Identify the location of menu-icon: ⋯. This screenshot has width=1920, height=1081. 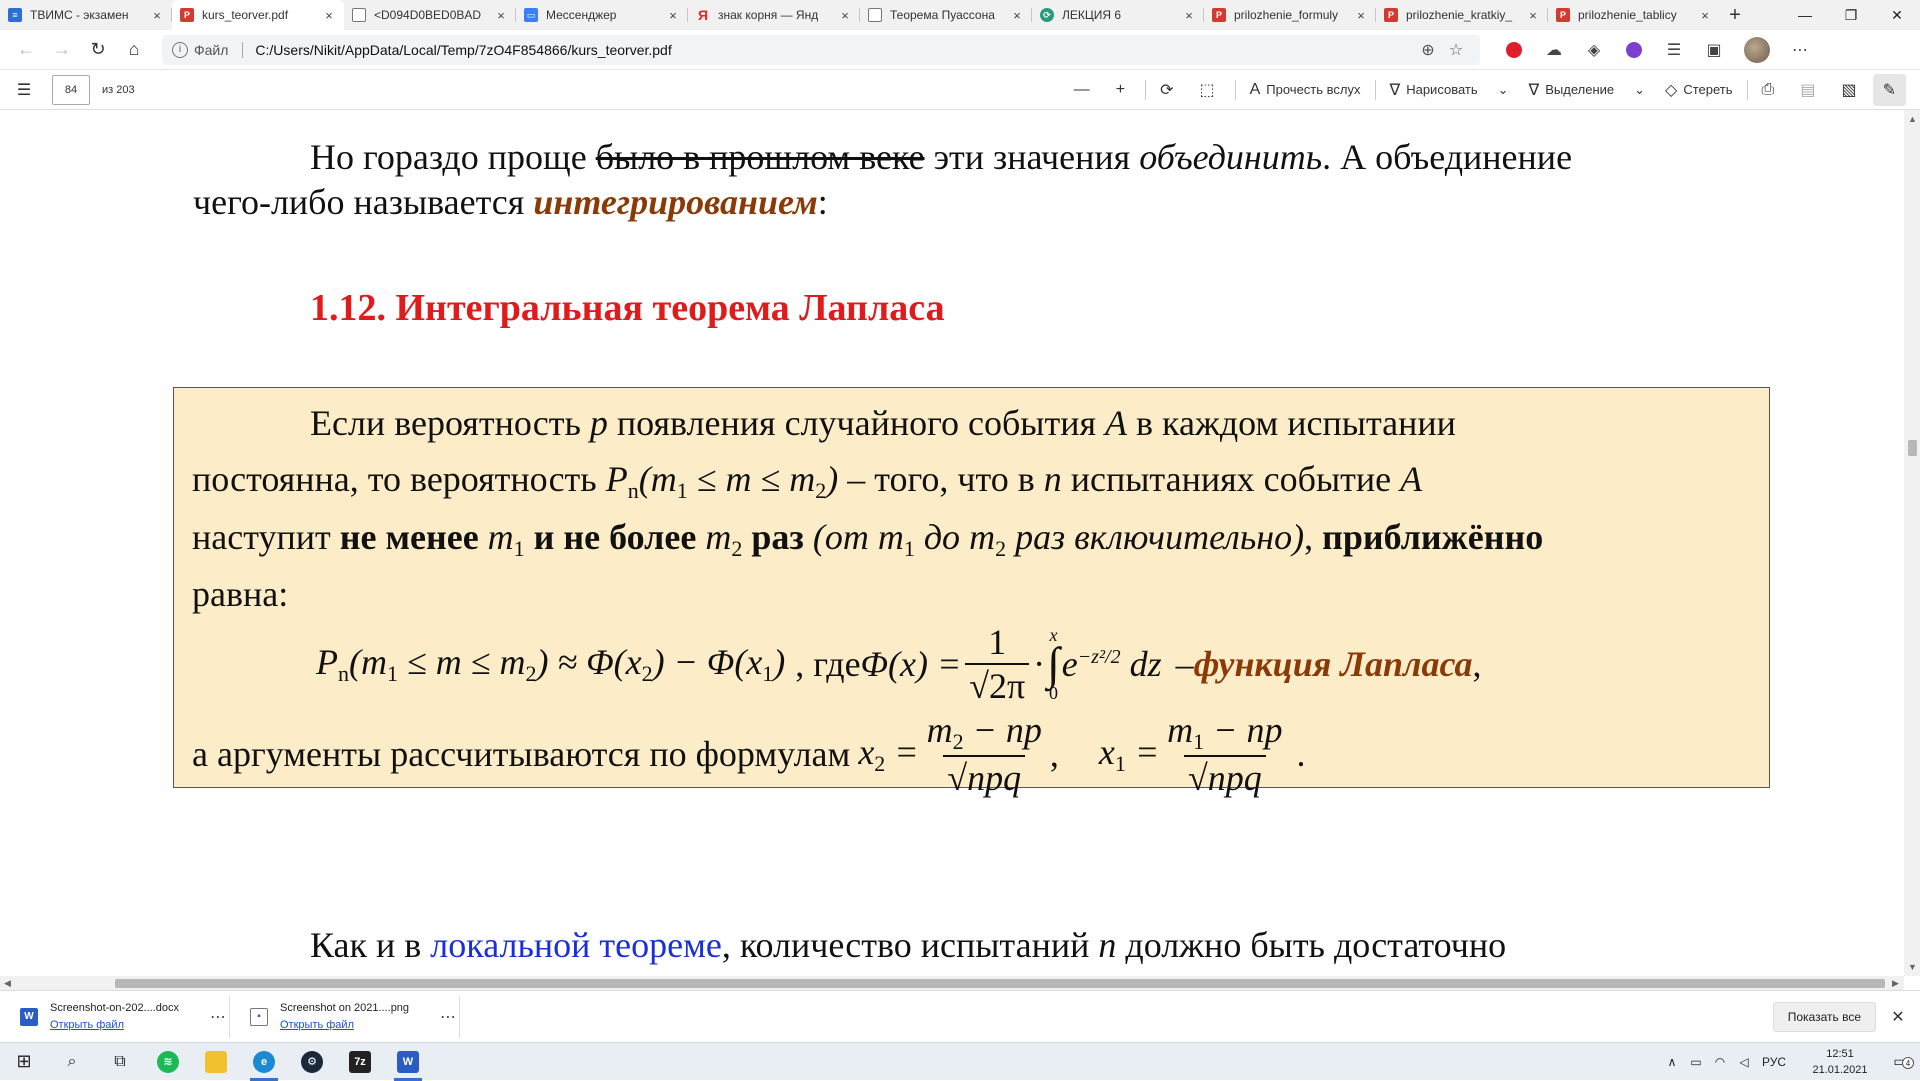
(1800, 50).